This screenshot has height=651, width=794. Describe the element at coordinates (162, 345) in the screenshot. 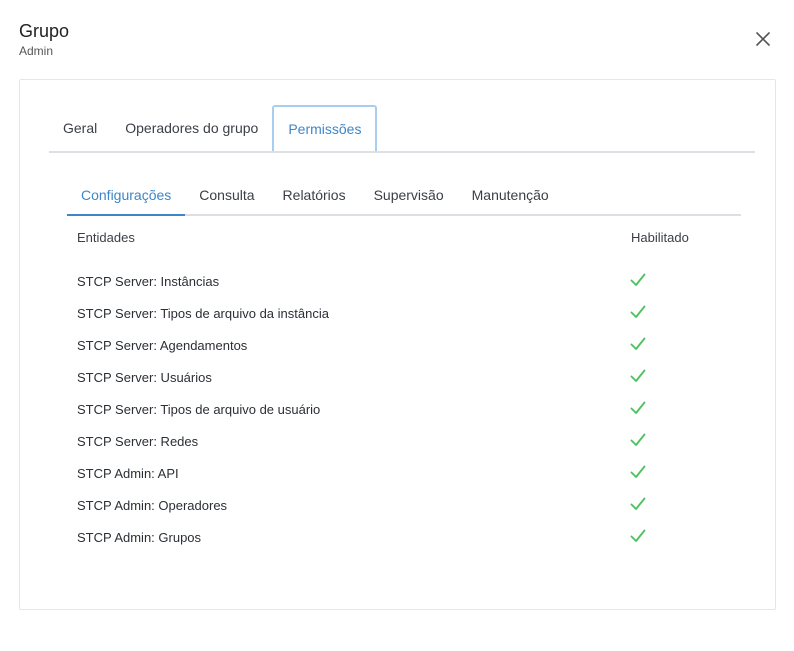

I see `entity-label: STCP Server: Agendamentos` at that location.